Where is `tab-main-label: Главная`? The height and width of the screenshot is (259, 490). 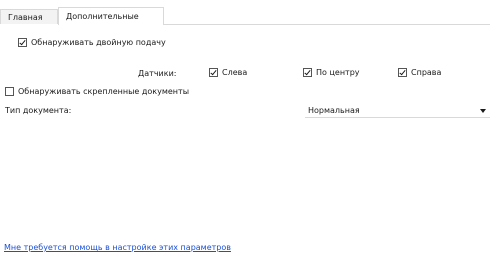 tab-main-label: Главная is located at coordinates (25, 17).